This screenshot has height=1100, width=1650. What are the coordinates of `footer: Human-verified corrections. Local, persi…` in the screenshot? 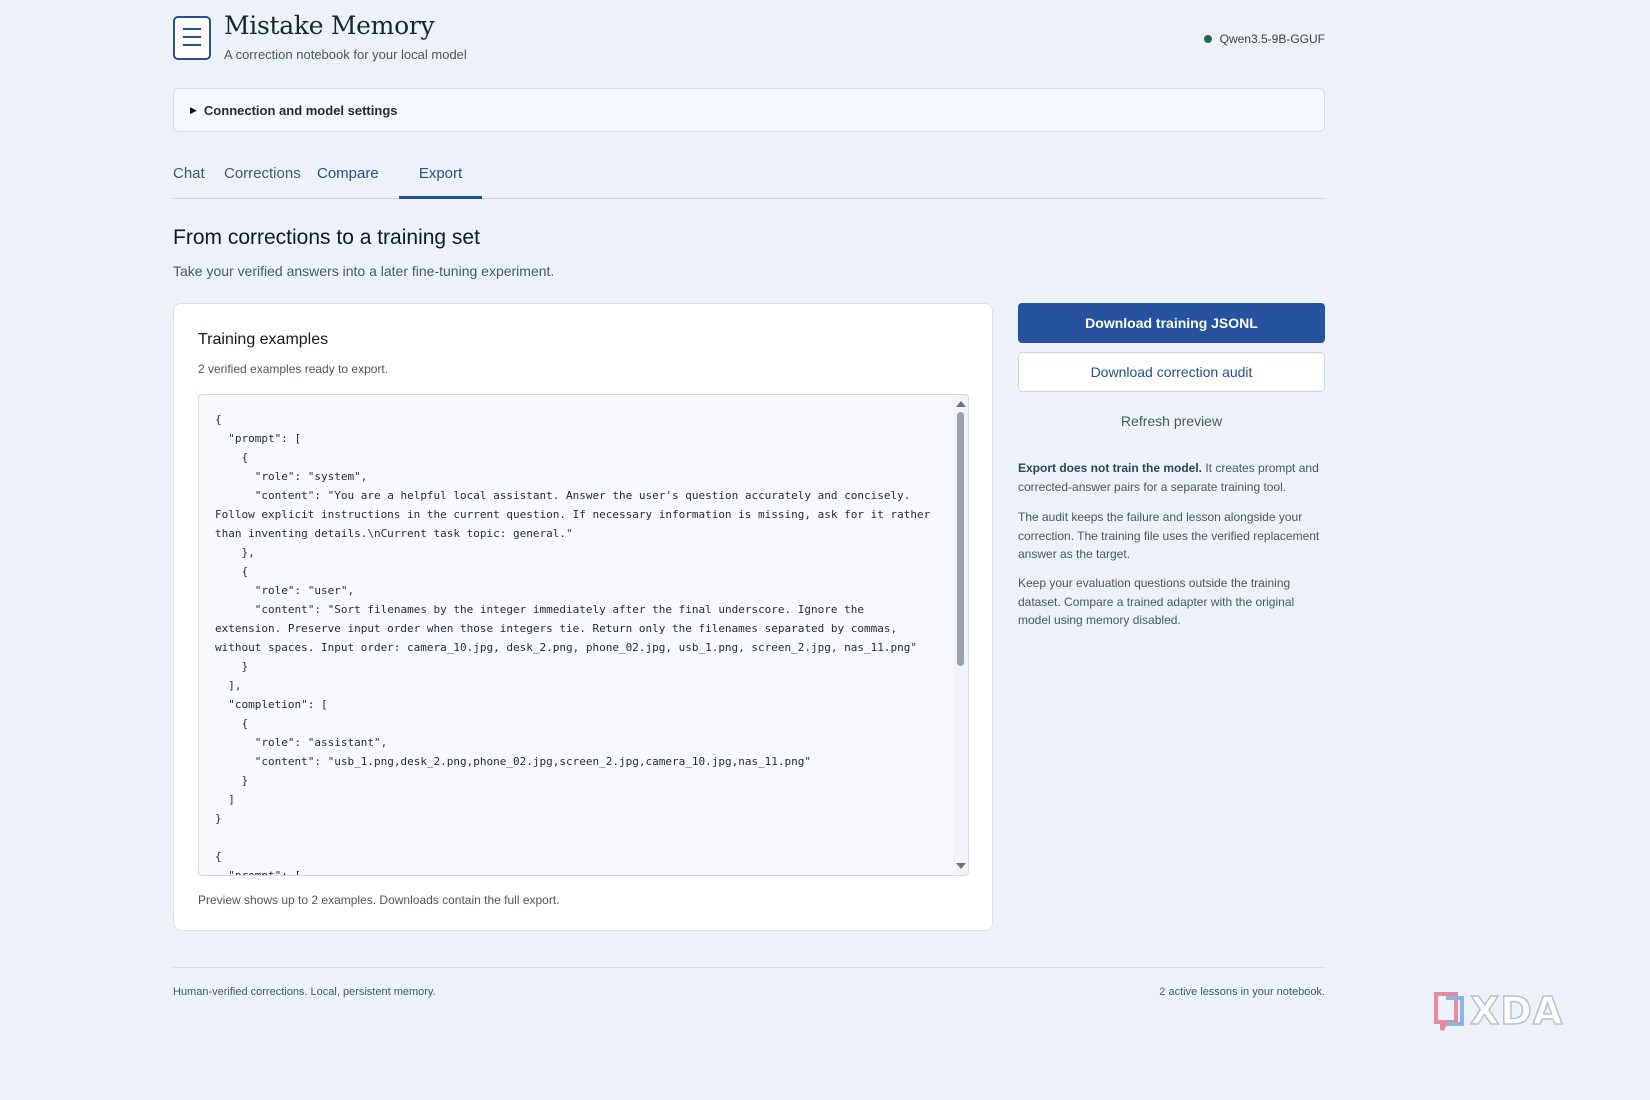 It's located at (749, 982).